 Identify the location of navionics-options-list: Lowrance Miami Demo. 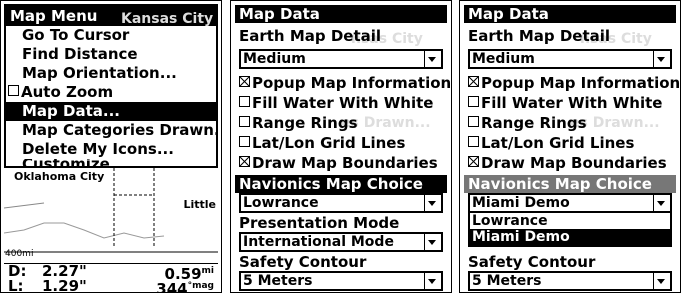
(570, 229).